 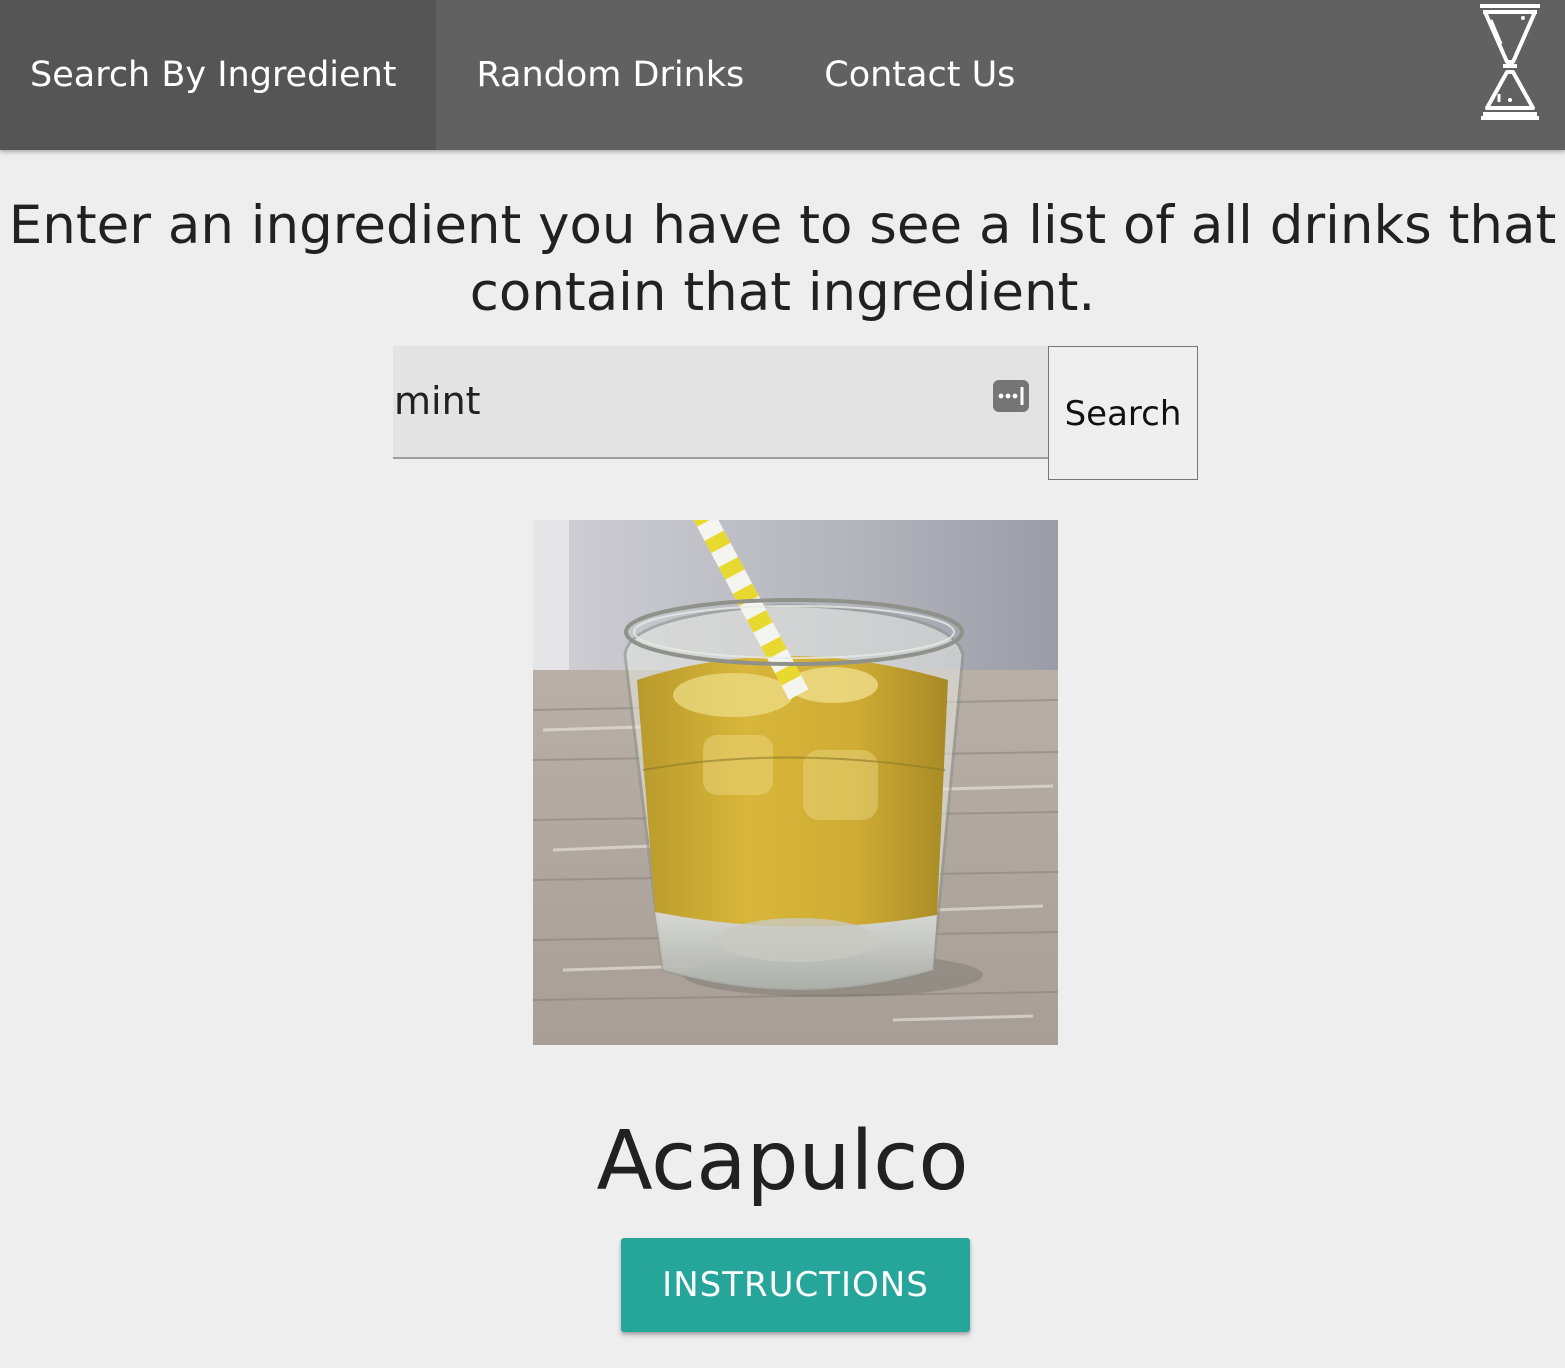 I want to click on ingredient-search-input, so click(x=688, y=401).